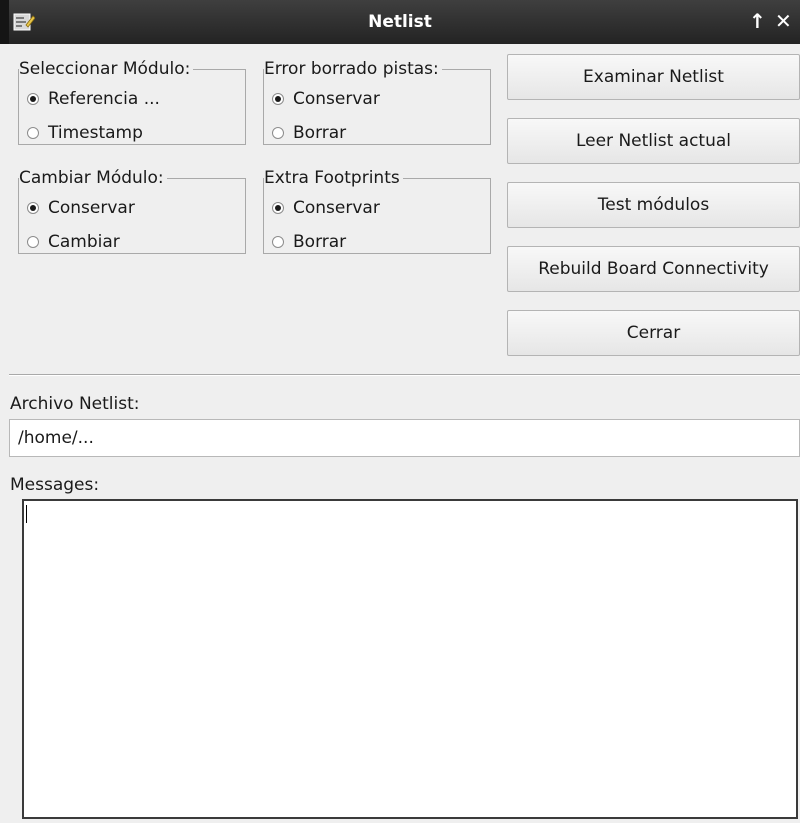 Image resolution: width=800 pixels, height=823 pixels. What do you see at coordinates (91, 178) in the screenshot?
I see `change-module-legend: Cambiar Módulo:` at bounding box center [91, 178].